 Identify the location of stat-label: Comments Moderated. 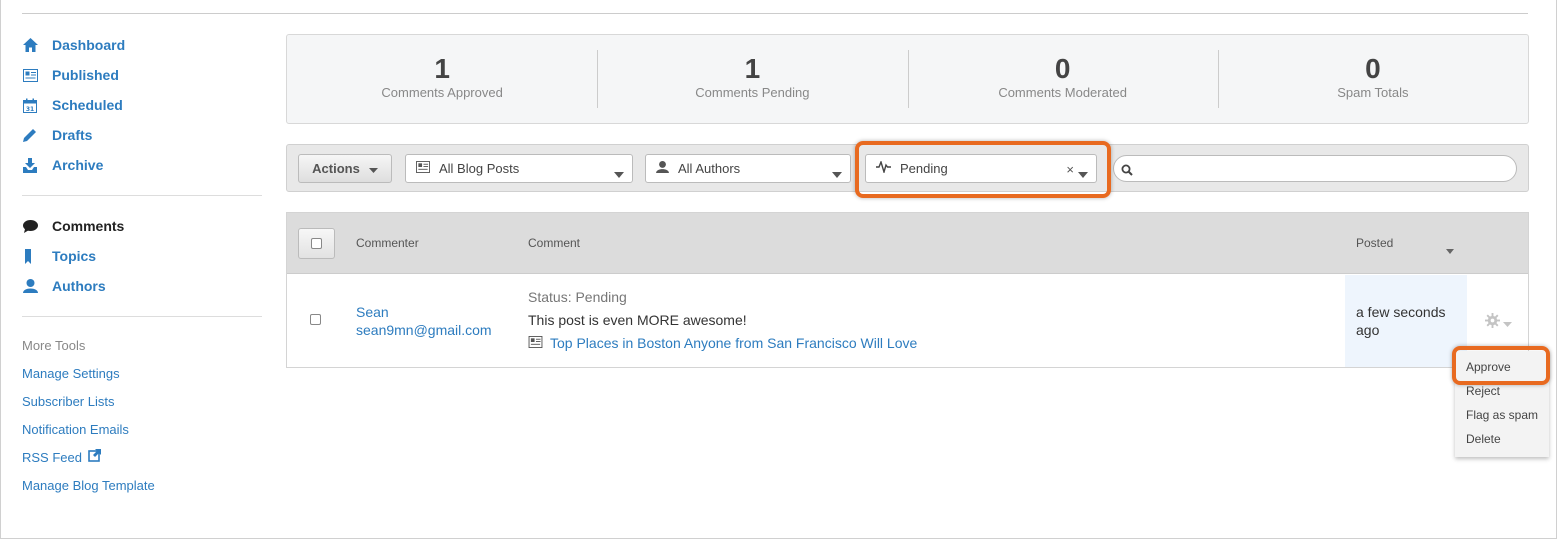
(1062, 92).